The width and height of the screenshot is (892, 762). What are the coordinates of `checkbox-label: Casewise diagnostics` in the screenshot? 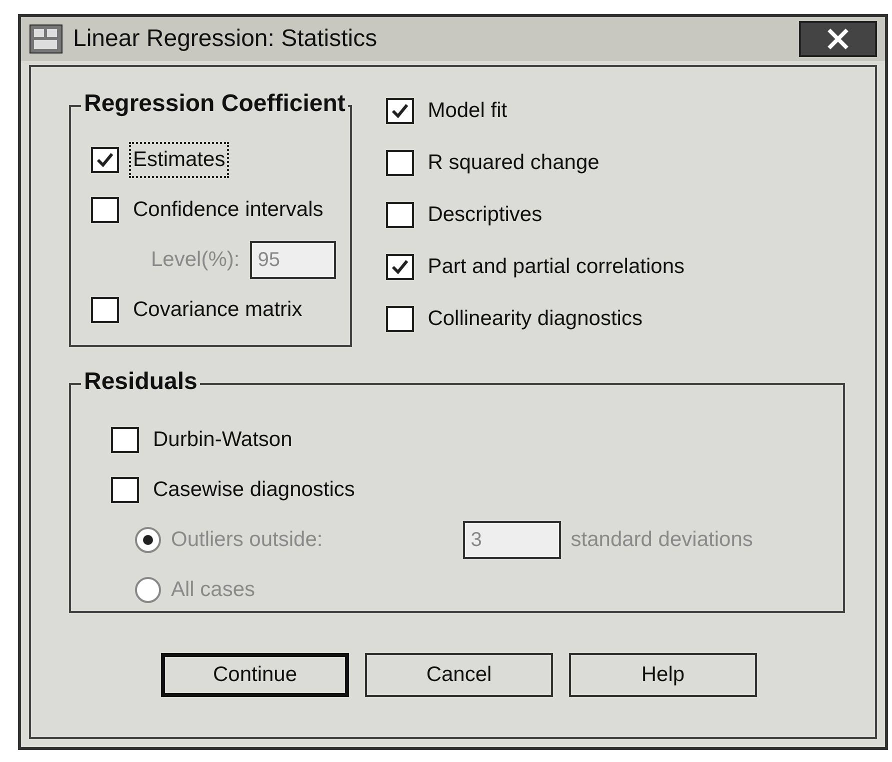 It's located at (254, 490).